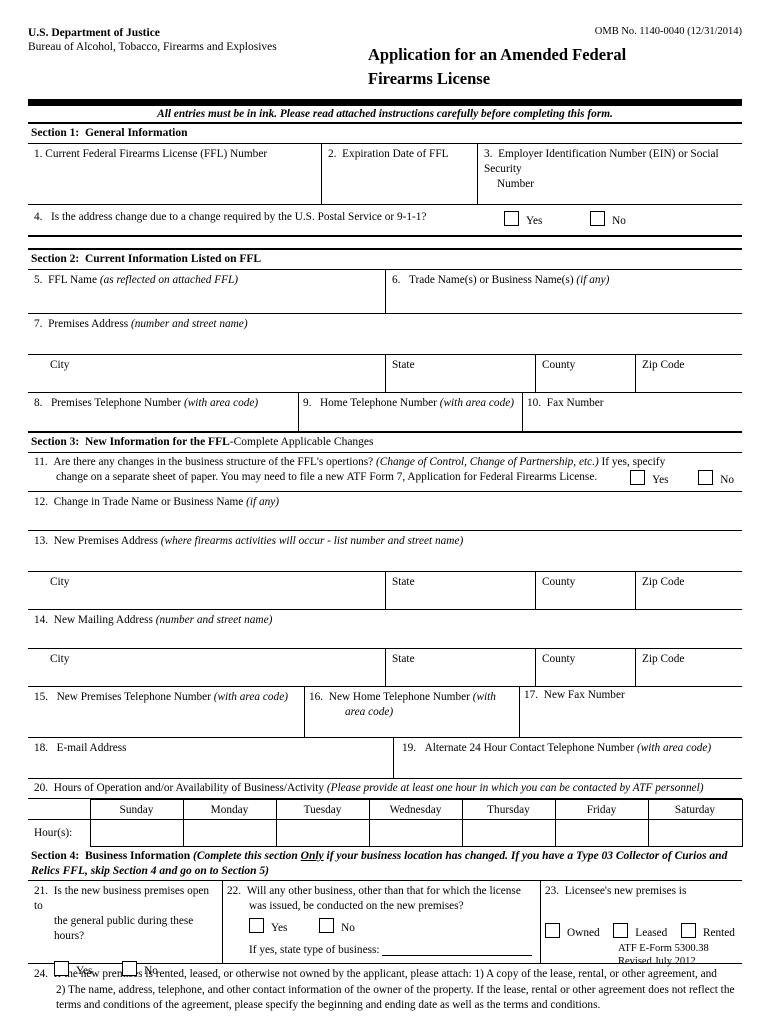  Describe the element at coordinates (136, 809) in the screenshot. I see `hours-day-header: Sunday` at that location.